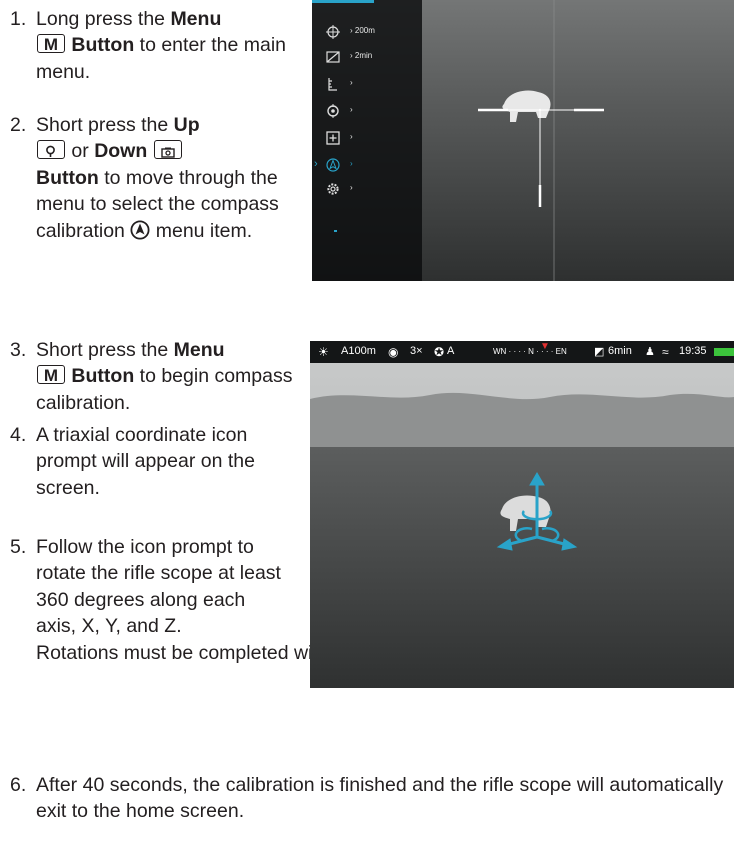 This screenshot has width=734, height=854. I want to click on menu-item-settings: ›, so click(357, 190).